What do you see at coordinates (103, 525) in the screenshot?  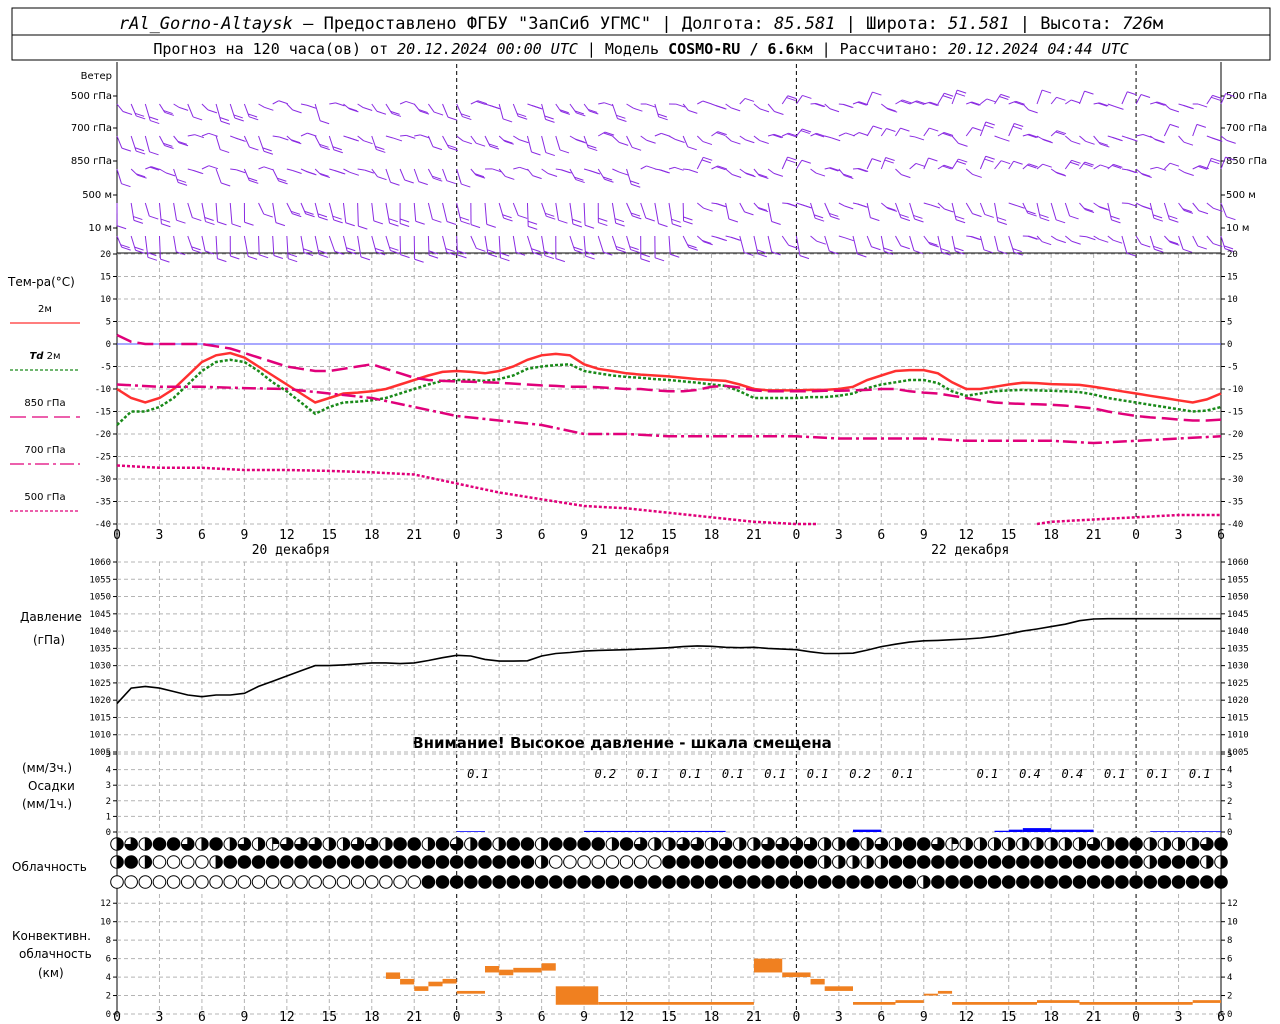 I see `y-tick-label: -40` at bounding box center [103, 525].